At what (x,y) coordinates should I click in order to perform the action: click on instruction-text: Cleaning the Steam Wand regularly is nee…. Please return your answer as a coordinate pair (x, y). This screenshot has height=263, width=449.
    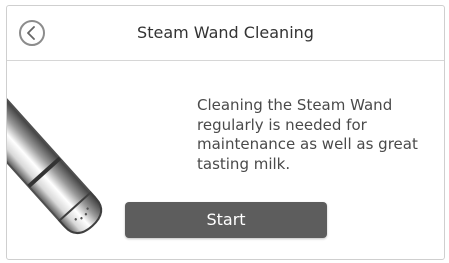
    Looking at the image, I should click on (307, 134).